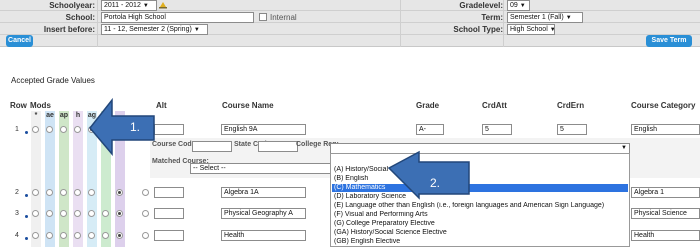 The image size is (700, 247). What do you see at coordinates (480, 233) in the screenshot?
I see `college-req-option: (GA) History/Social Science Elective` at bounding box center [480, 233].